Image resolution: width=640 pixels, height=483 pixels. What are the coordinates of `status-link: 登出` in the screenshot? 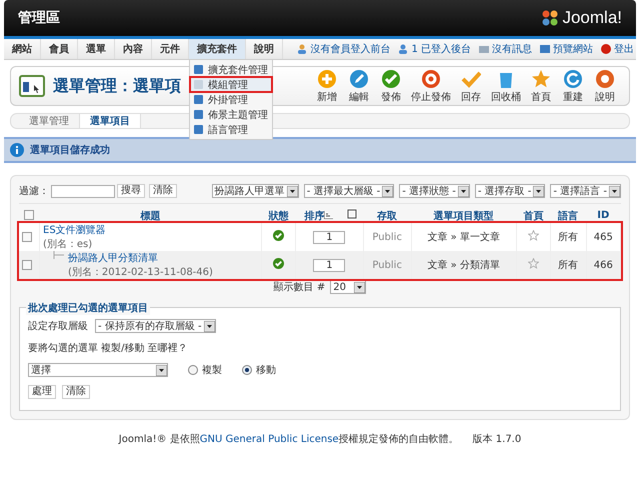 It's located at (624, 49).